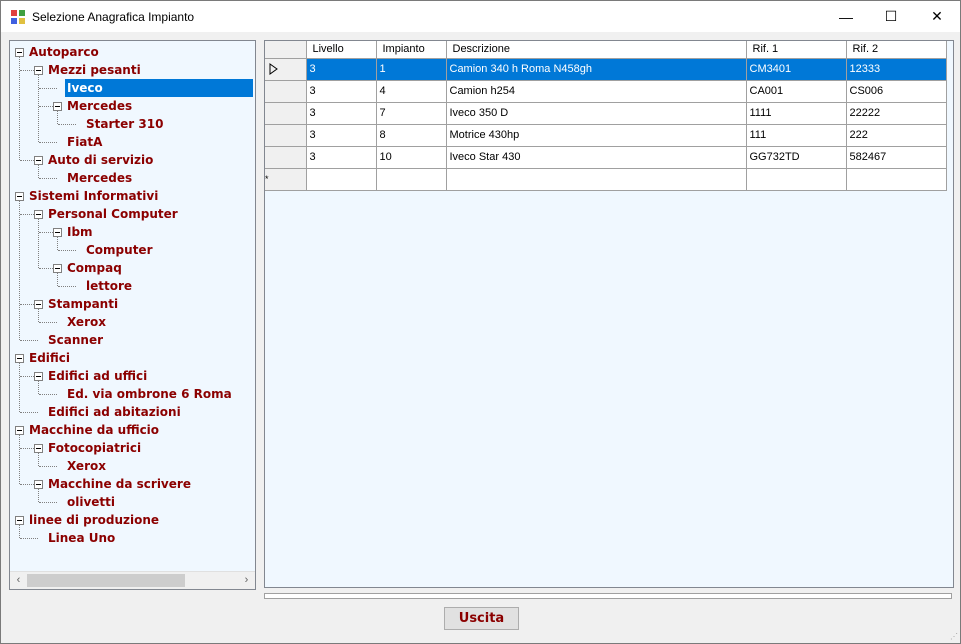 The width and height of the screenshot is (961, 644). I want to click on tree-node: Mezzi pesanti, so click(94, 70).